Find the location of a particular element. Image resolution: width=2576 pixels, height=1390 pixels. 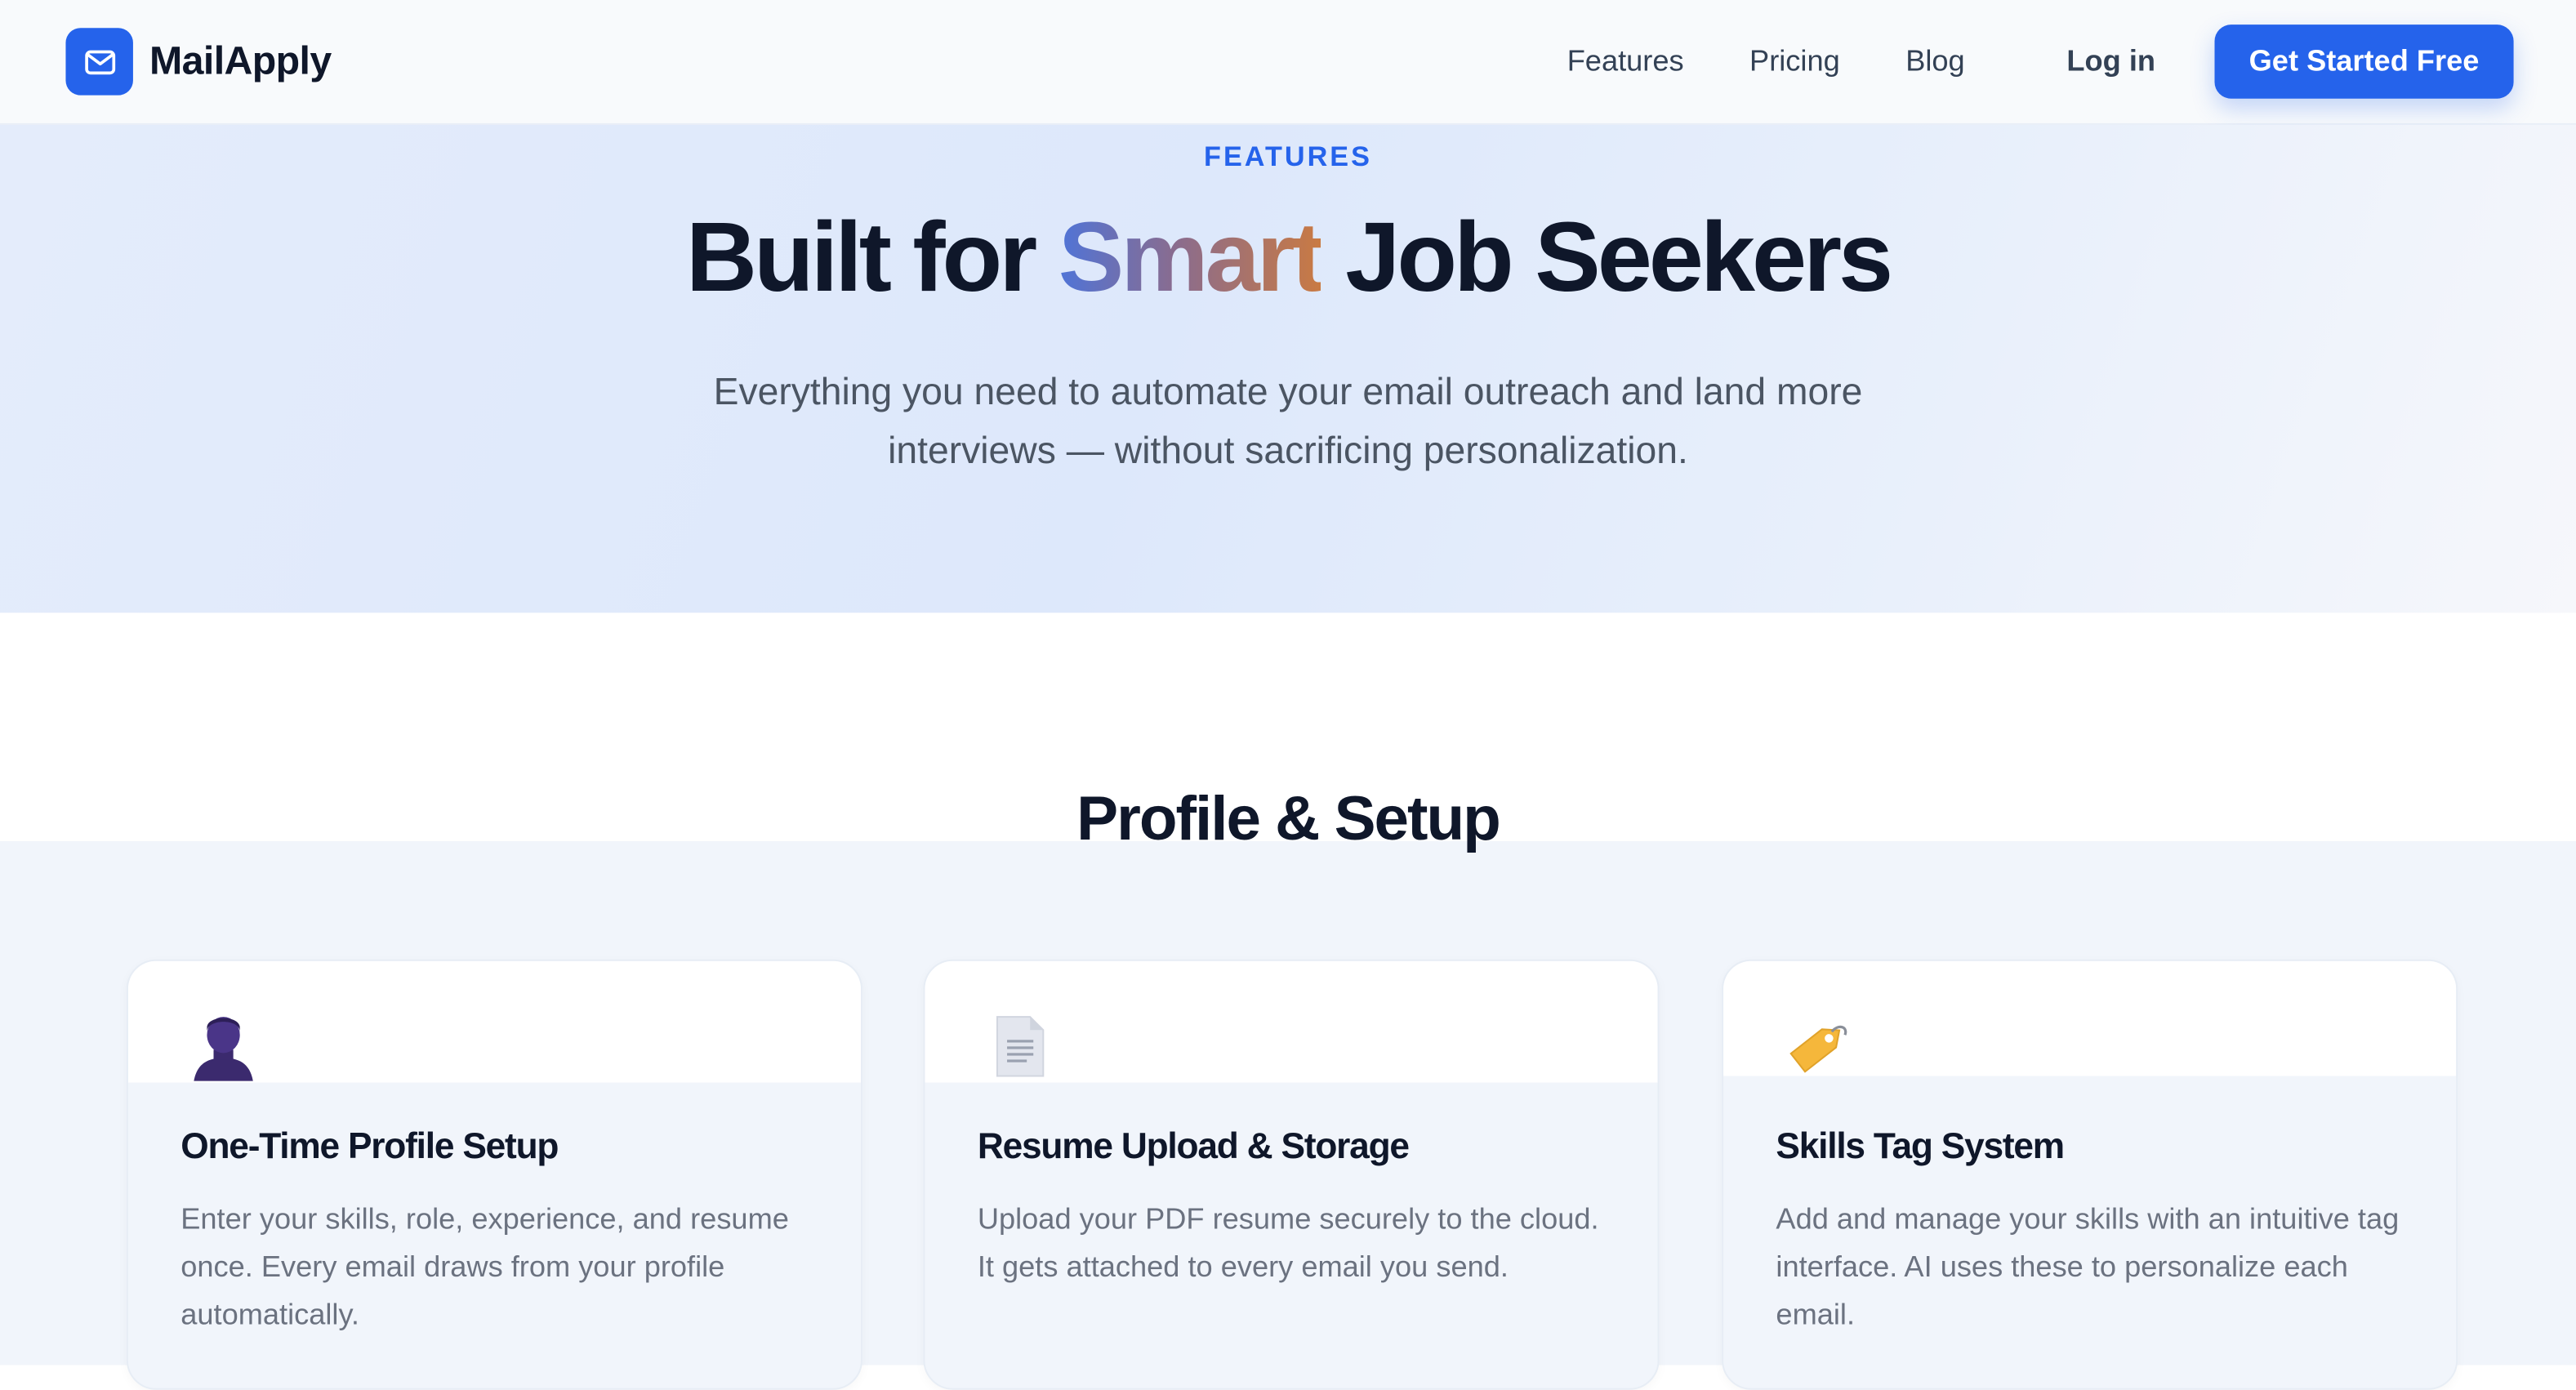

hero-title: Built for Smart Job Seekers is located at coordinates (1288, 257).